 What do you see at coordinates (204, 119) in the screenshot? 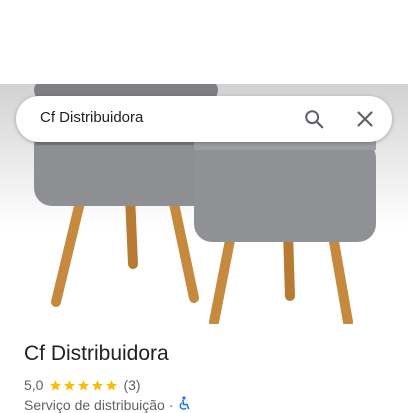
I see `search-bar: Cf Distribuidora` at bounding box center [204, 119].